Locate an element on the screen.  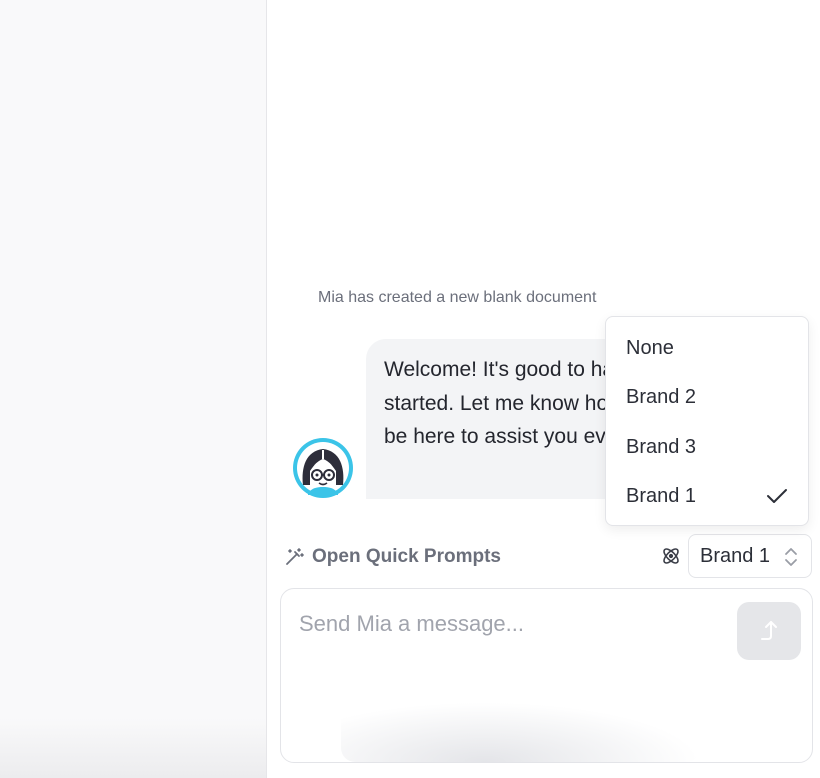
chevron-up-down-icon is located at coordinates (791, 560).